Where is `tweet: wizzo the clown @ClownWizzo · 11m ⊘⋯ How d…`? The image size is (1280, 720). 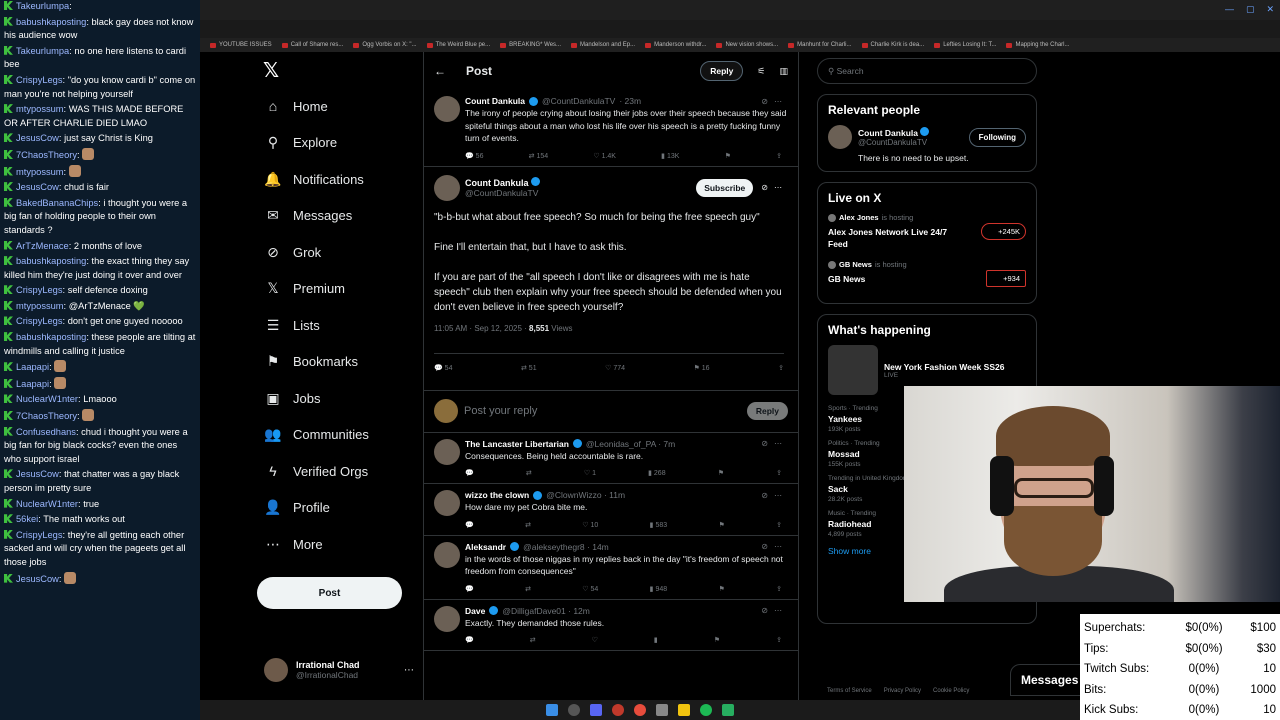 tweet: wizzo the clown @ClownWizzo · 11m ⊘⋯ How d… is located at coordinates (611, 510).